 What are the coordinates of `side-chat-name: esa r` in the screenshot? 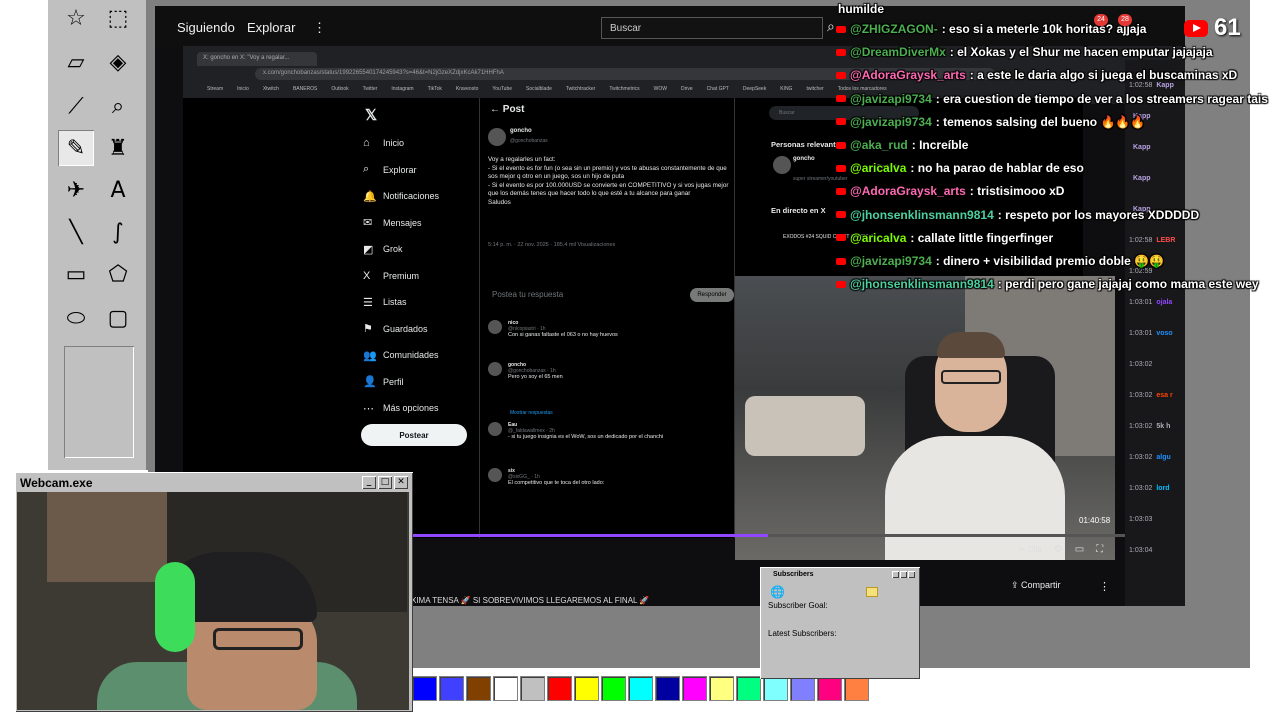 It's located at (1164, 395).